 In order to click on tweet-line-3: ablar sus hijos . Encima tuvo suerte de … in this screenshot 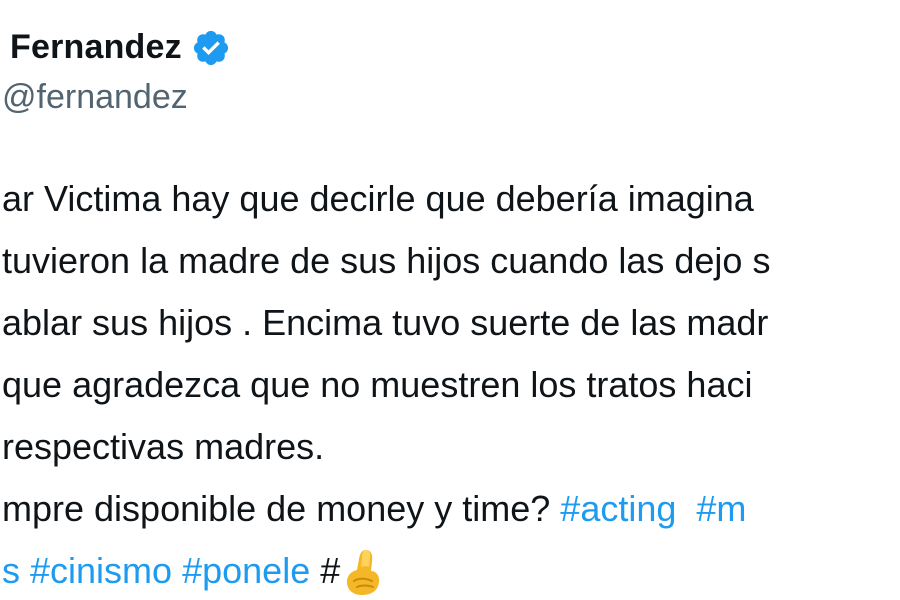, I will do `click(385, 322)`.